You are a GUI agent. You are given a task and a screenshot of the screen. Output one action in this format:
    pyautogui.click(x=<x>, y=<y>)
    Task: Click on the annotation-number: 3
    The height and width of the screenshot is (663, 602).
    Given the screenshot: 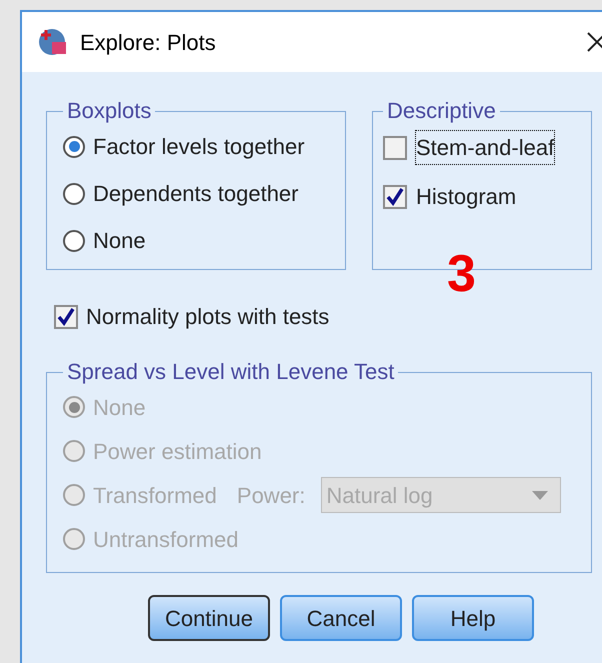 What is the action you would take?
    pyautogui.click(x=461, y=274)
    